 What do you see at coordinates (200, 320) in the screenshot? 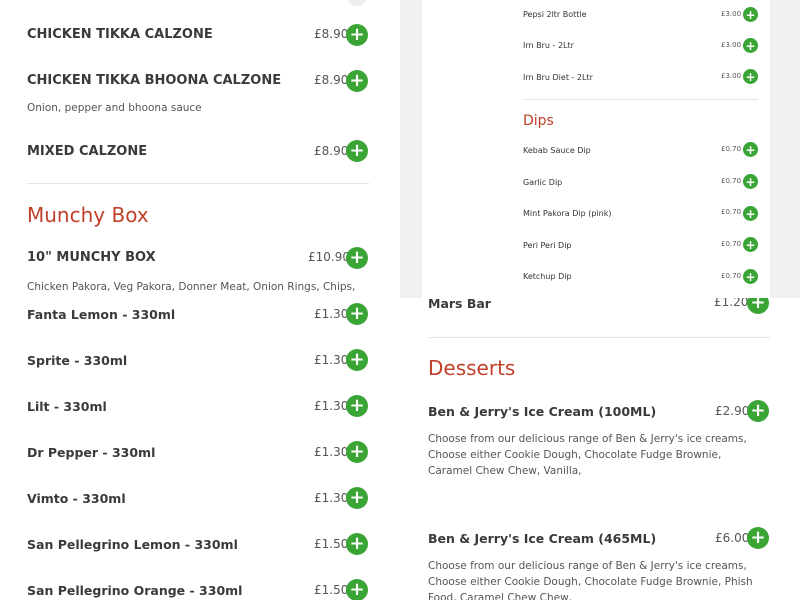
I see `drink-row: Fanta Lemon - 330ml £1.30 +` at bounding box center [200, 320].